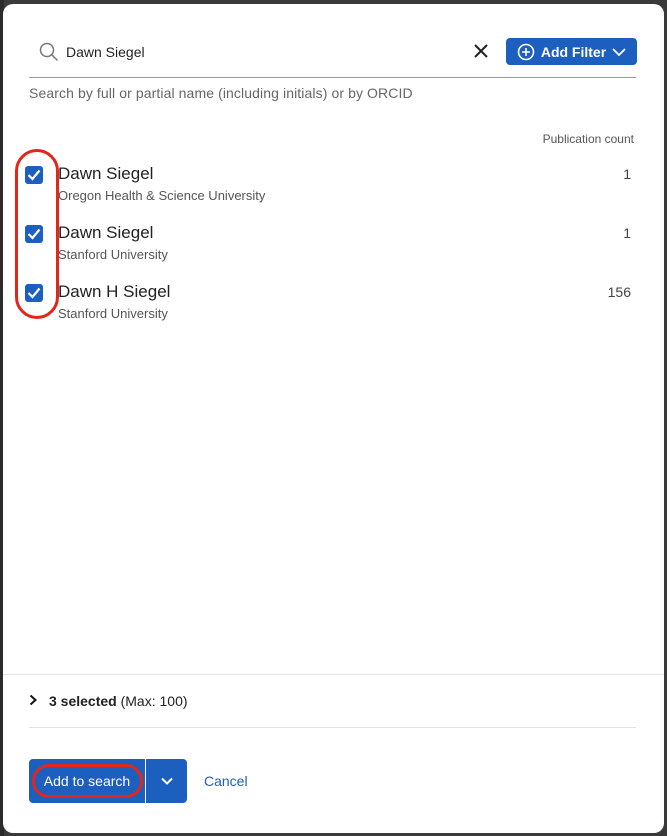 The height and width of the screenshot is (836, 667). What do you see at coordinates (328, 310) in the screenshot?
I see `result-row: Dawn H Siegel Stanford University 156` at bounding box center [328, 310].